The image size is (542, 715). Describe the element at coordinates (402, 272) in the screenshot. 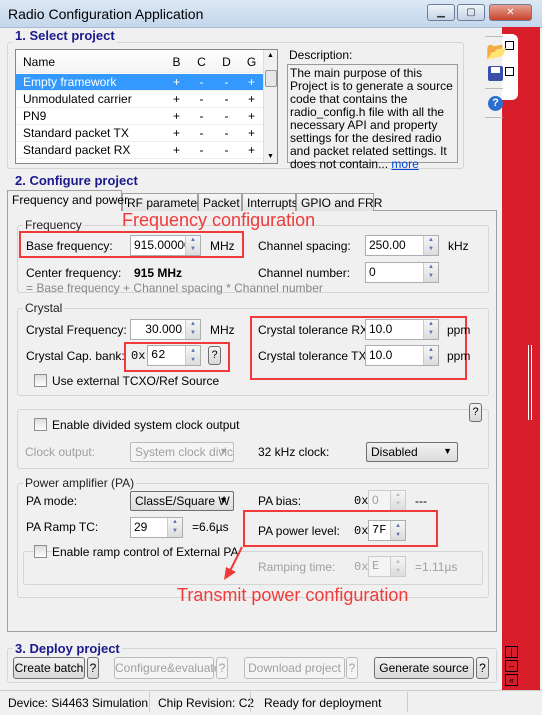

I see `channel-number-input: 0 ▲ ▼` at that location.